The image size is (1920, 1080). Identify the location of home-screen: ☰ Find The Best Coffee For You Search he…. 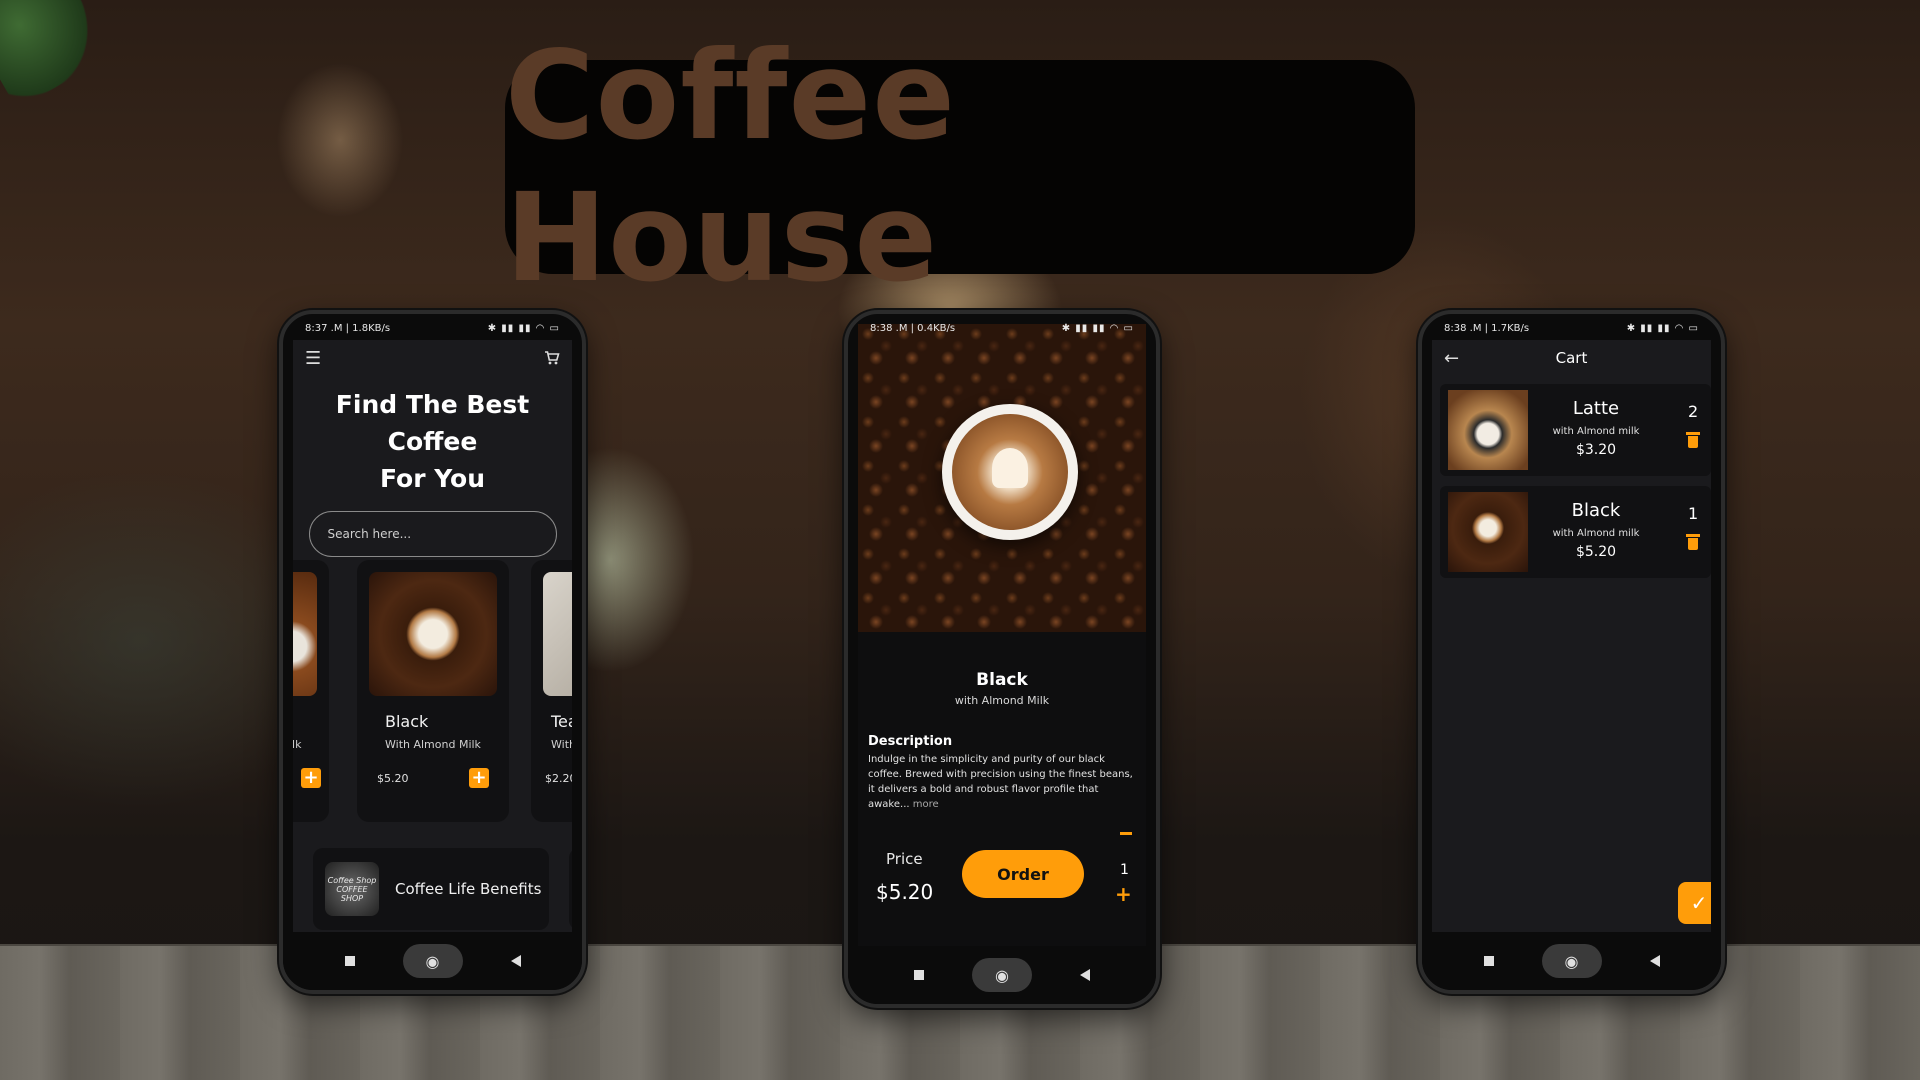
(432, 636).